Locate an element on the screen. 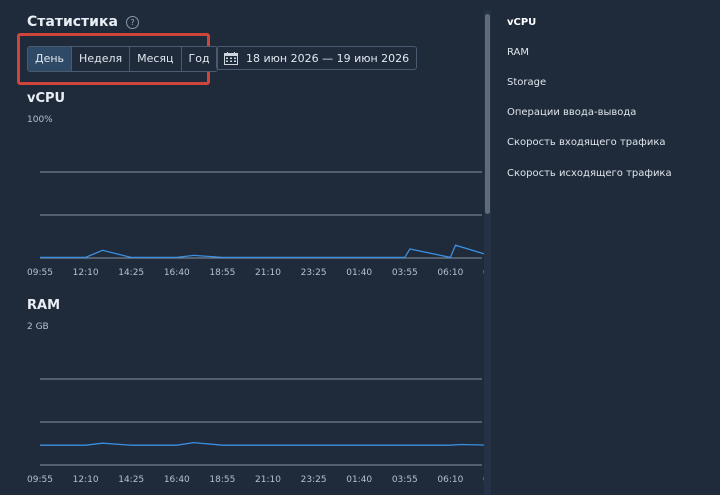 The image size is (720, 495). vcpu-x-tick-label: 03:55 is located at coordinates (405, 273).